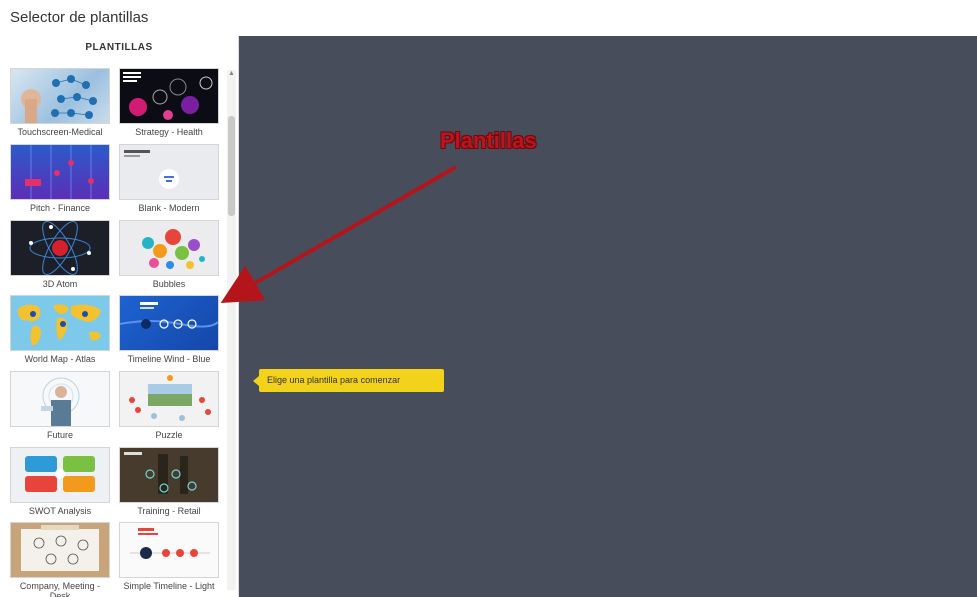 This screenshot has height=597, width=977. I want to click on annotation-arrow, so click(339, 234).